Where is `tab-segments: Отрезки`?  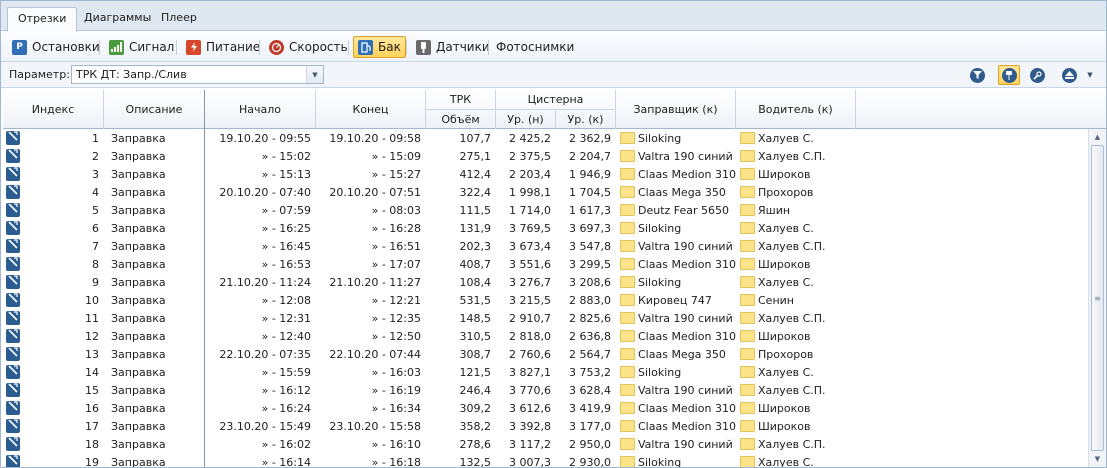
tab-segments: Отрезки is located at coordinates (42, 19).